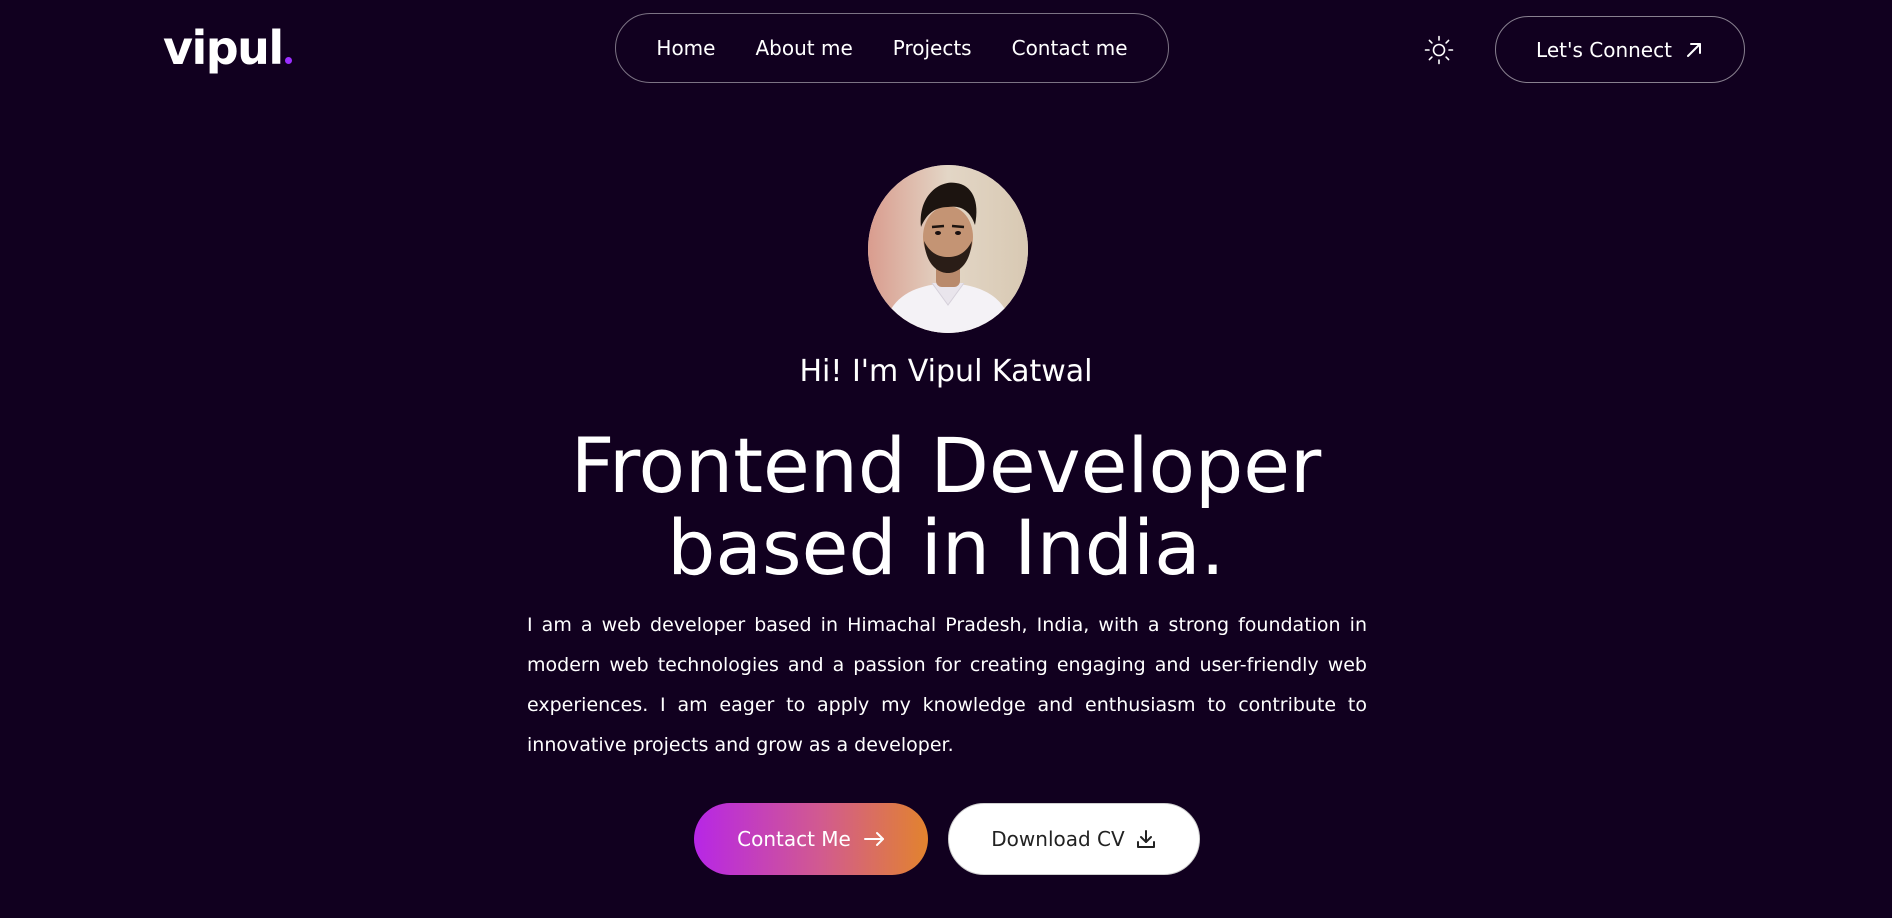 Image resolution: width=1892 pixels, height=918 pixels. Describe the element at coordinates (946, 547) in the screenshot. I see `headline-line-2: based in India.` at that location.